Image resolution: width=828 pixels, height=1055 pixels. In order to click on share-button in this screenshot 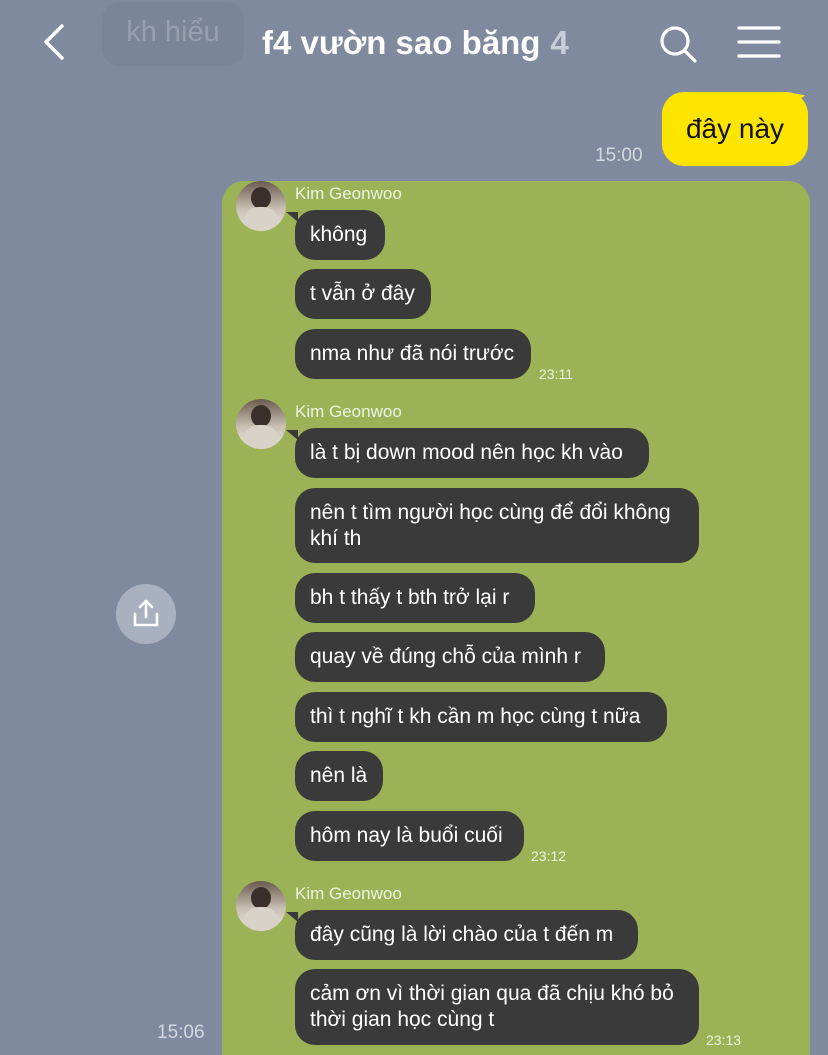, I will do `click(146, 614)`.